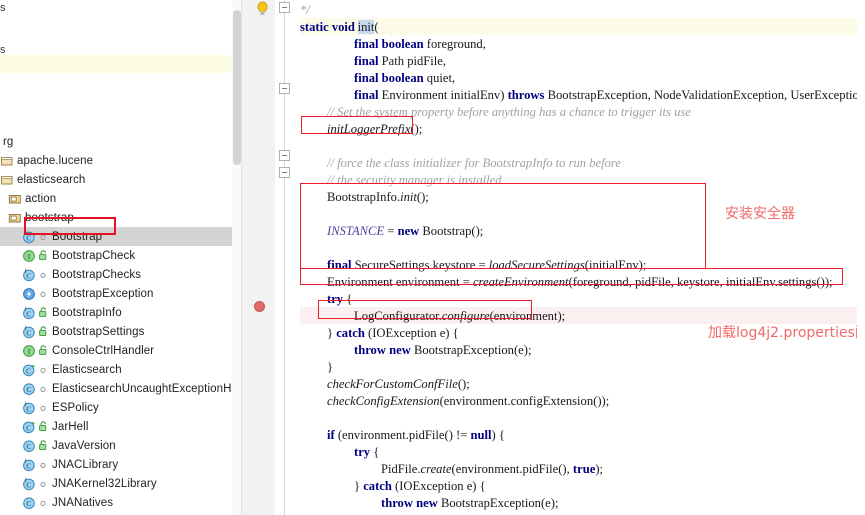  I want to click on code-line: if (environment.pidFile() != null) {, so click(416, 435).